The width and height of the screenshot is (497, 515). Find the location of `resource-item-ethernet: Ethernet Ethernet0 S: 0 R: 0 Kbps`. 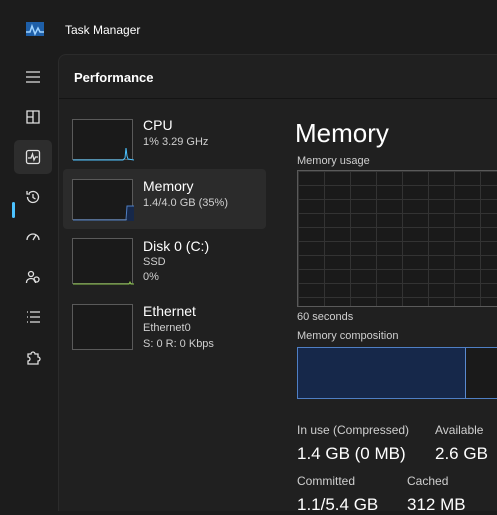

resource-item-ethernet: Ethernet Ethernet0 S: 0 R: 0 Kbps is located at coordinates (164, 330).